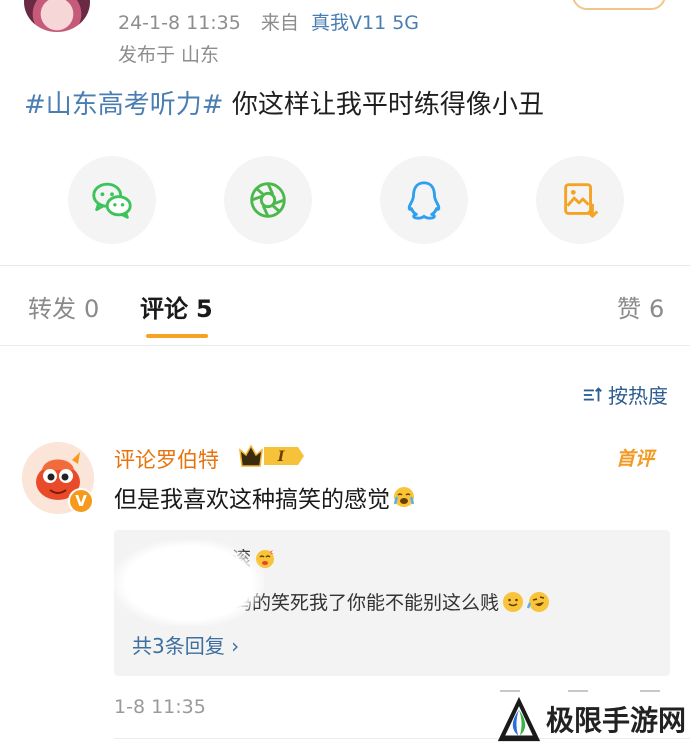 This screenshot has width=690, height=748. Describe the element at coordinates (635, 459) in the screenshot. I see `first-comment-badge: 首评` at that location.